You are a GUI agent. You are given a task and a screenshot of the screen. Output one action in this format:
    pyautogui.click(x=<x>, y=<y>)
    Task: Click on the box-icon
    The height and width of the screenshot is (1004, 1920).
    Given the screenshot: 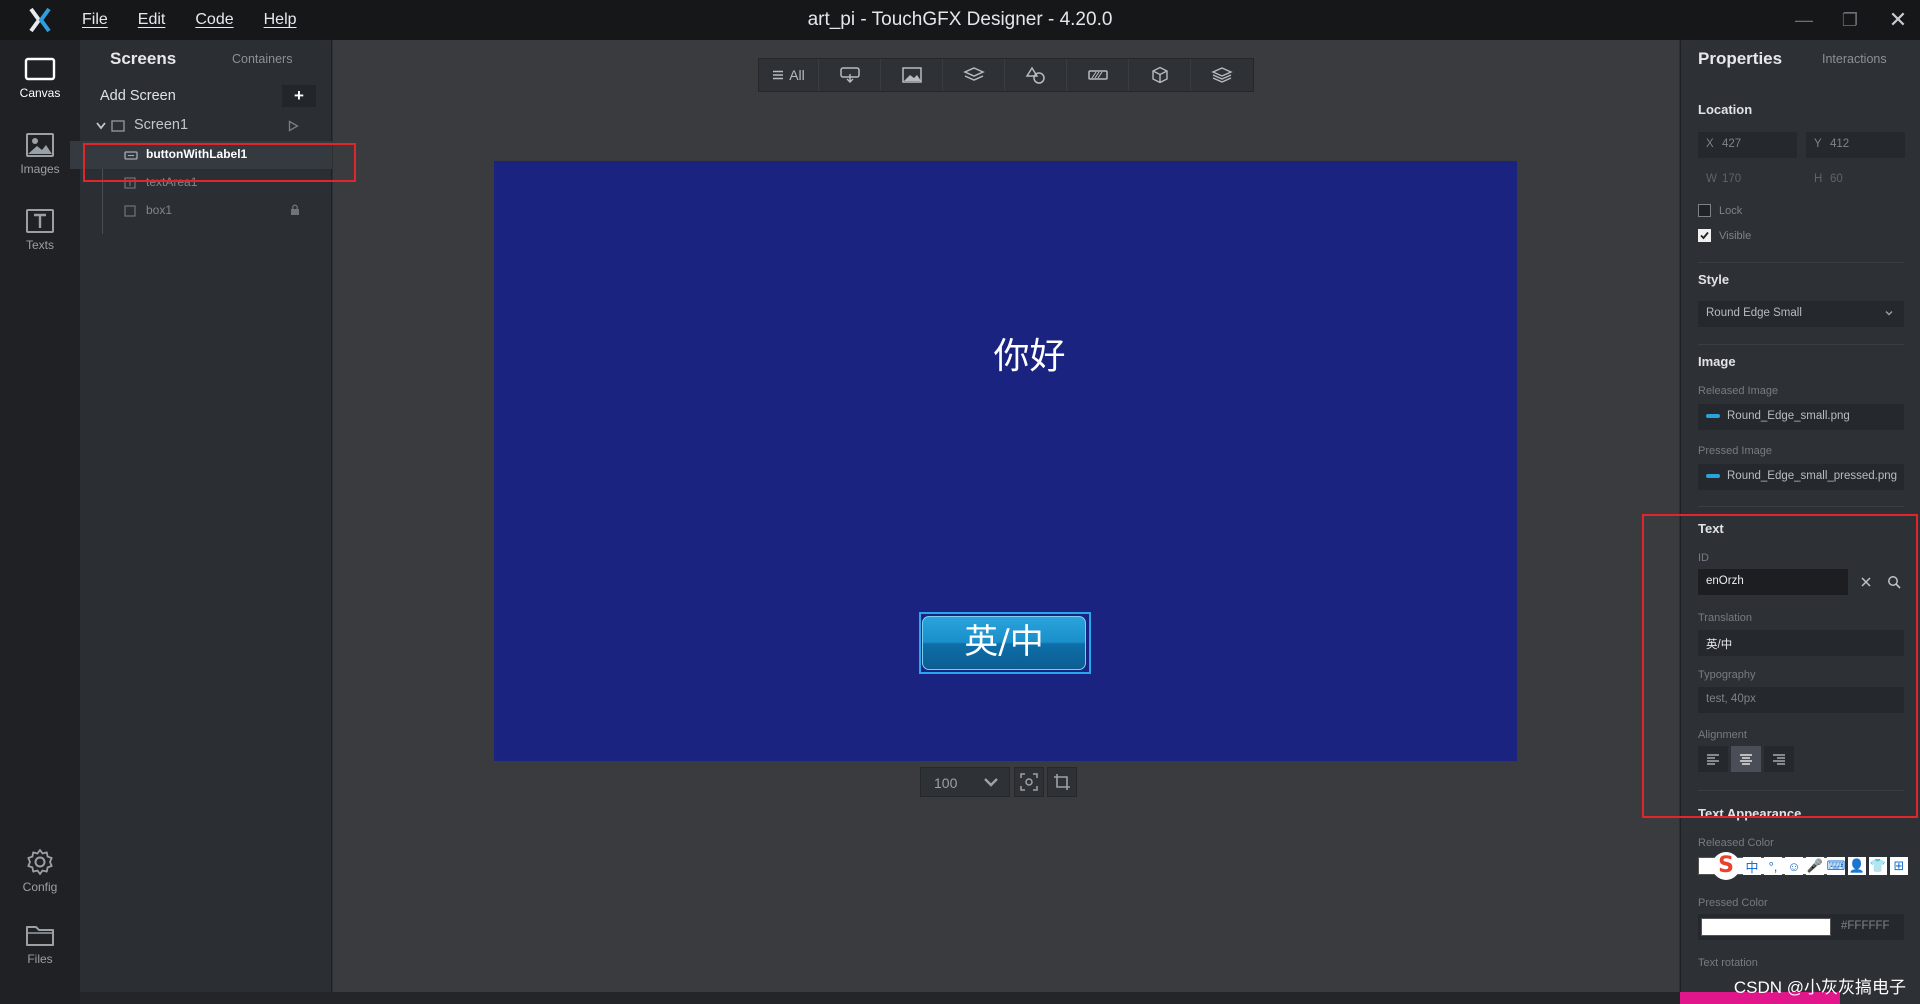 What is the action you would take?
    pyautogui.click(x=130, y=211)
    